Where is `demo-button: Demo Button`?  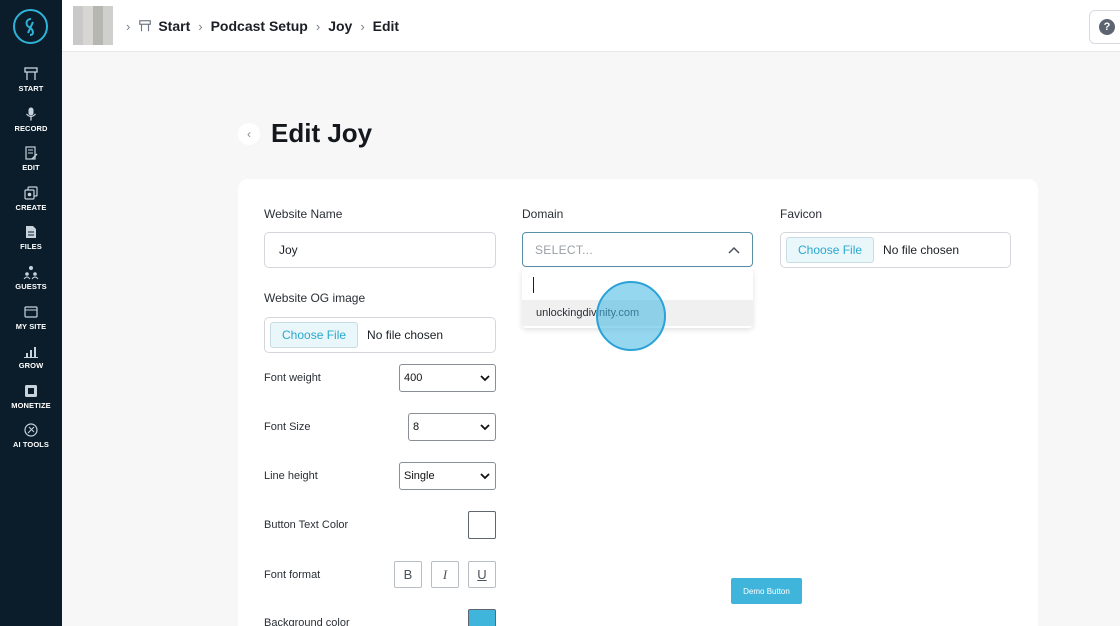
demo-button: Demo Button is located at coordinates (766, 591).